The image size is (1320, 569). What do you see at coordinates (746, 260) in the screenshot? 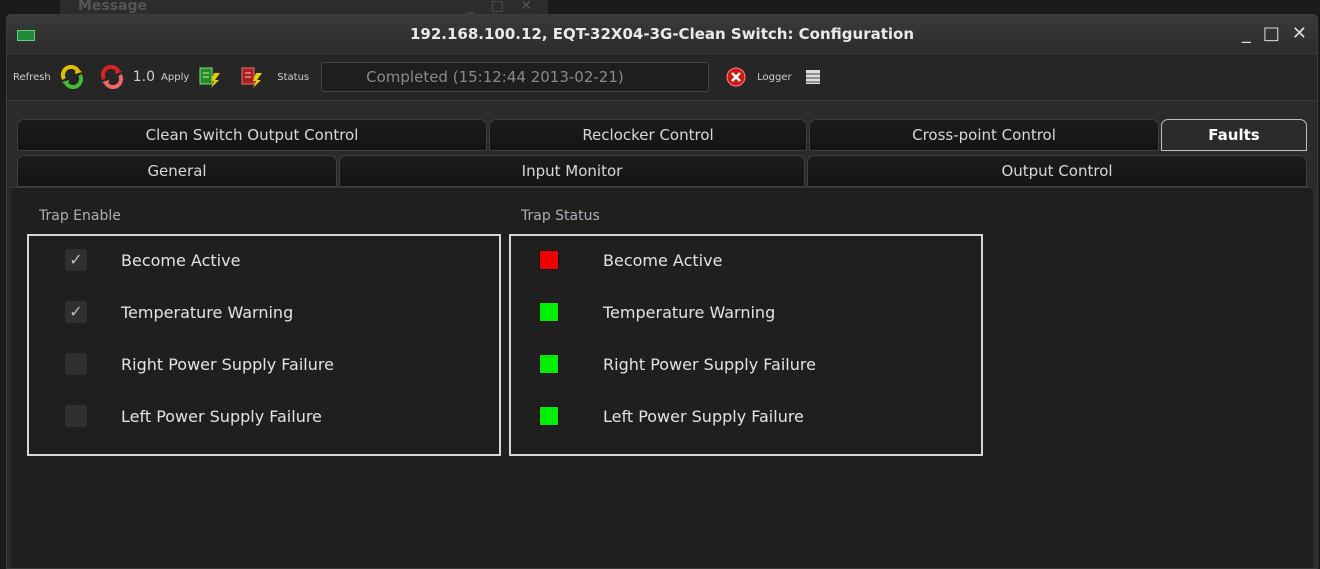
I see `trap-status-row: Become Active` at bounding box center [746, 260].